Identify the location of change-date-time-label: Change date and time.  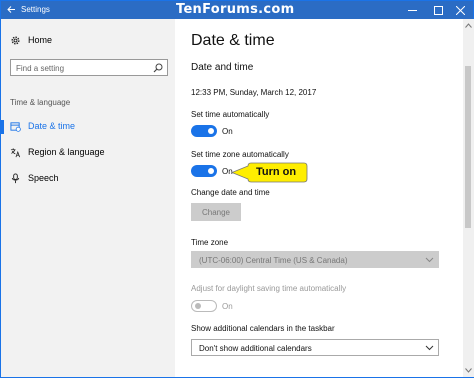
(230, 192).